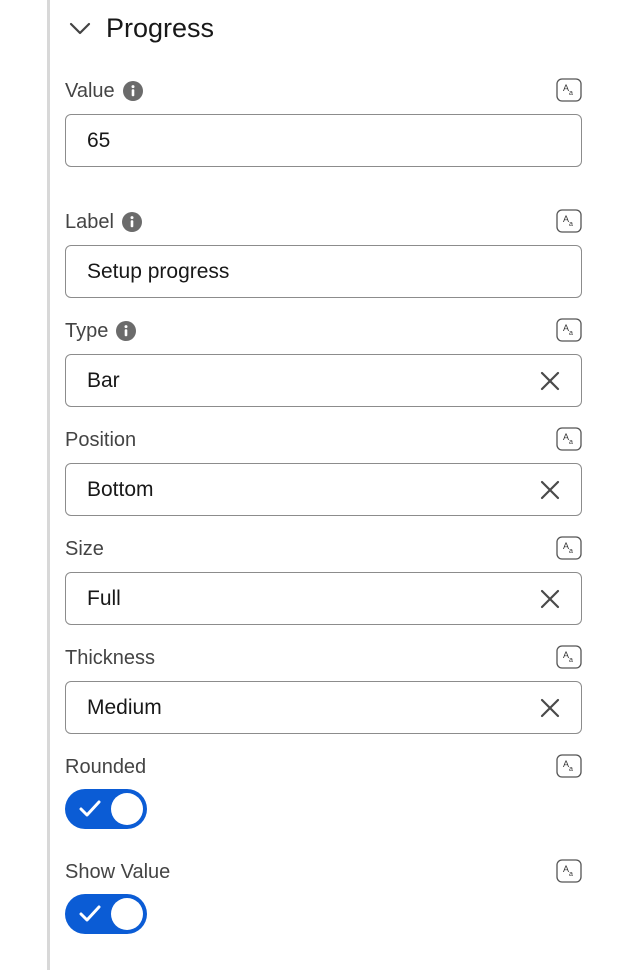 The width and height of the screenshot is (644, 970). Describe the element at coordinates (106, 809) in the screenshot. I see `rounded-toggle` at that location.